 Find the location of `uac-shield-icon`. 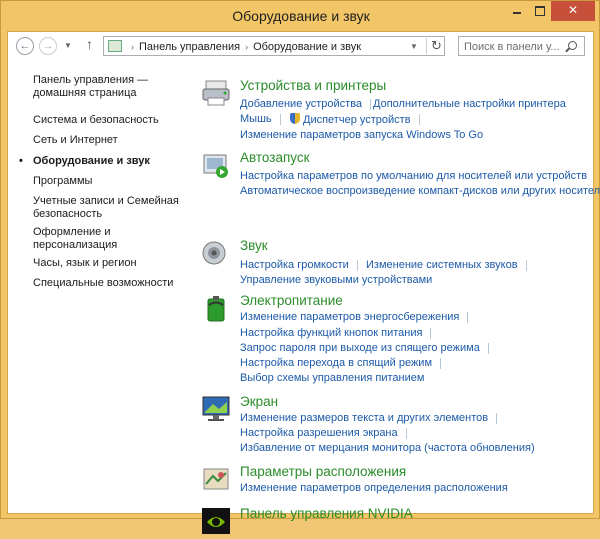

uac-shield-icon is located at coordinates (295, 118).